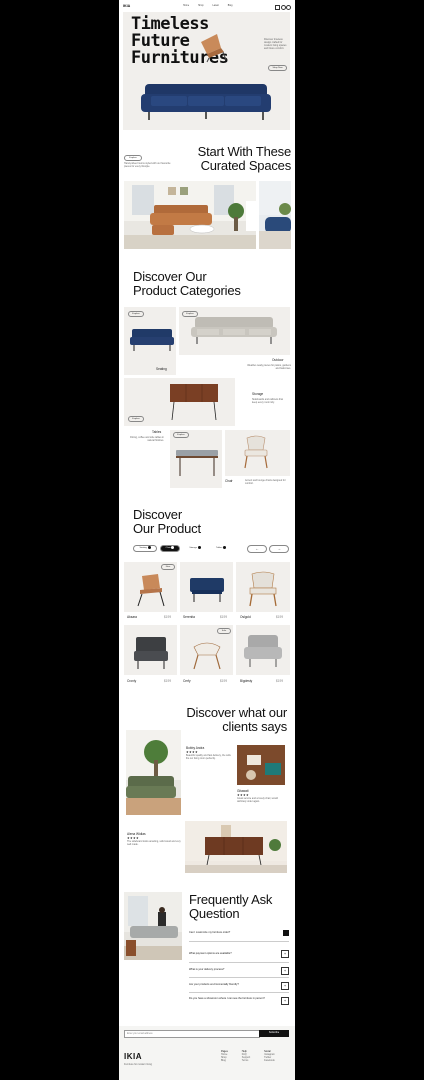 Image resolution: width=424 pixels, height=1080 pixels. Describe the element at coordinates (200, 6) in the screenshot. I see `nav-shop: Shop` at that location.